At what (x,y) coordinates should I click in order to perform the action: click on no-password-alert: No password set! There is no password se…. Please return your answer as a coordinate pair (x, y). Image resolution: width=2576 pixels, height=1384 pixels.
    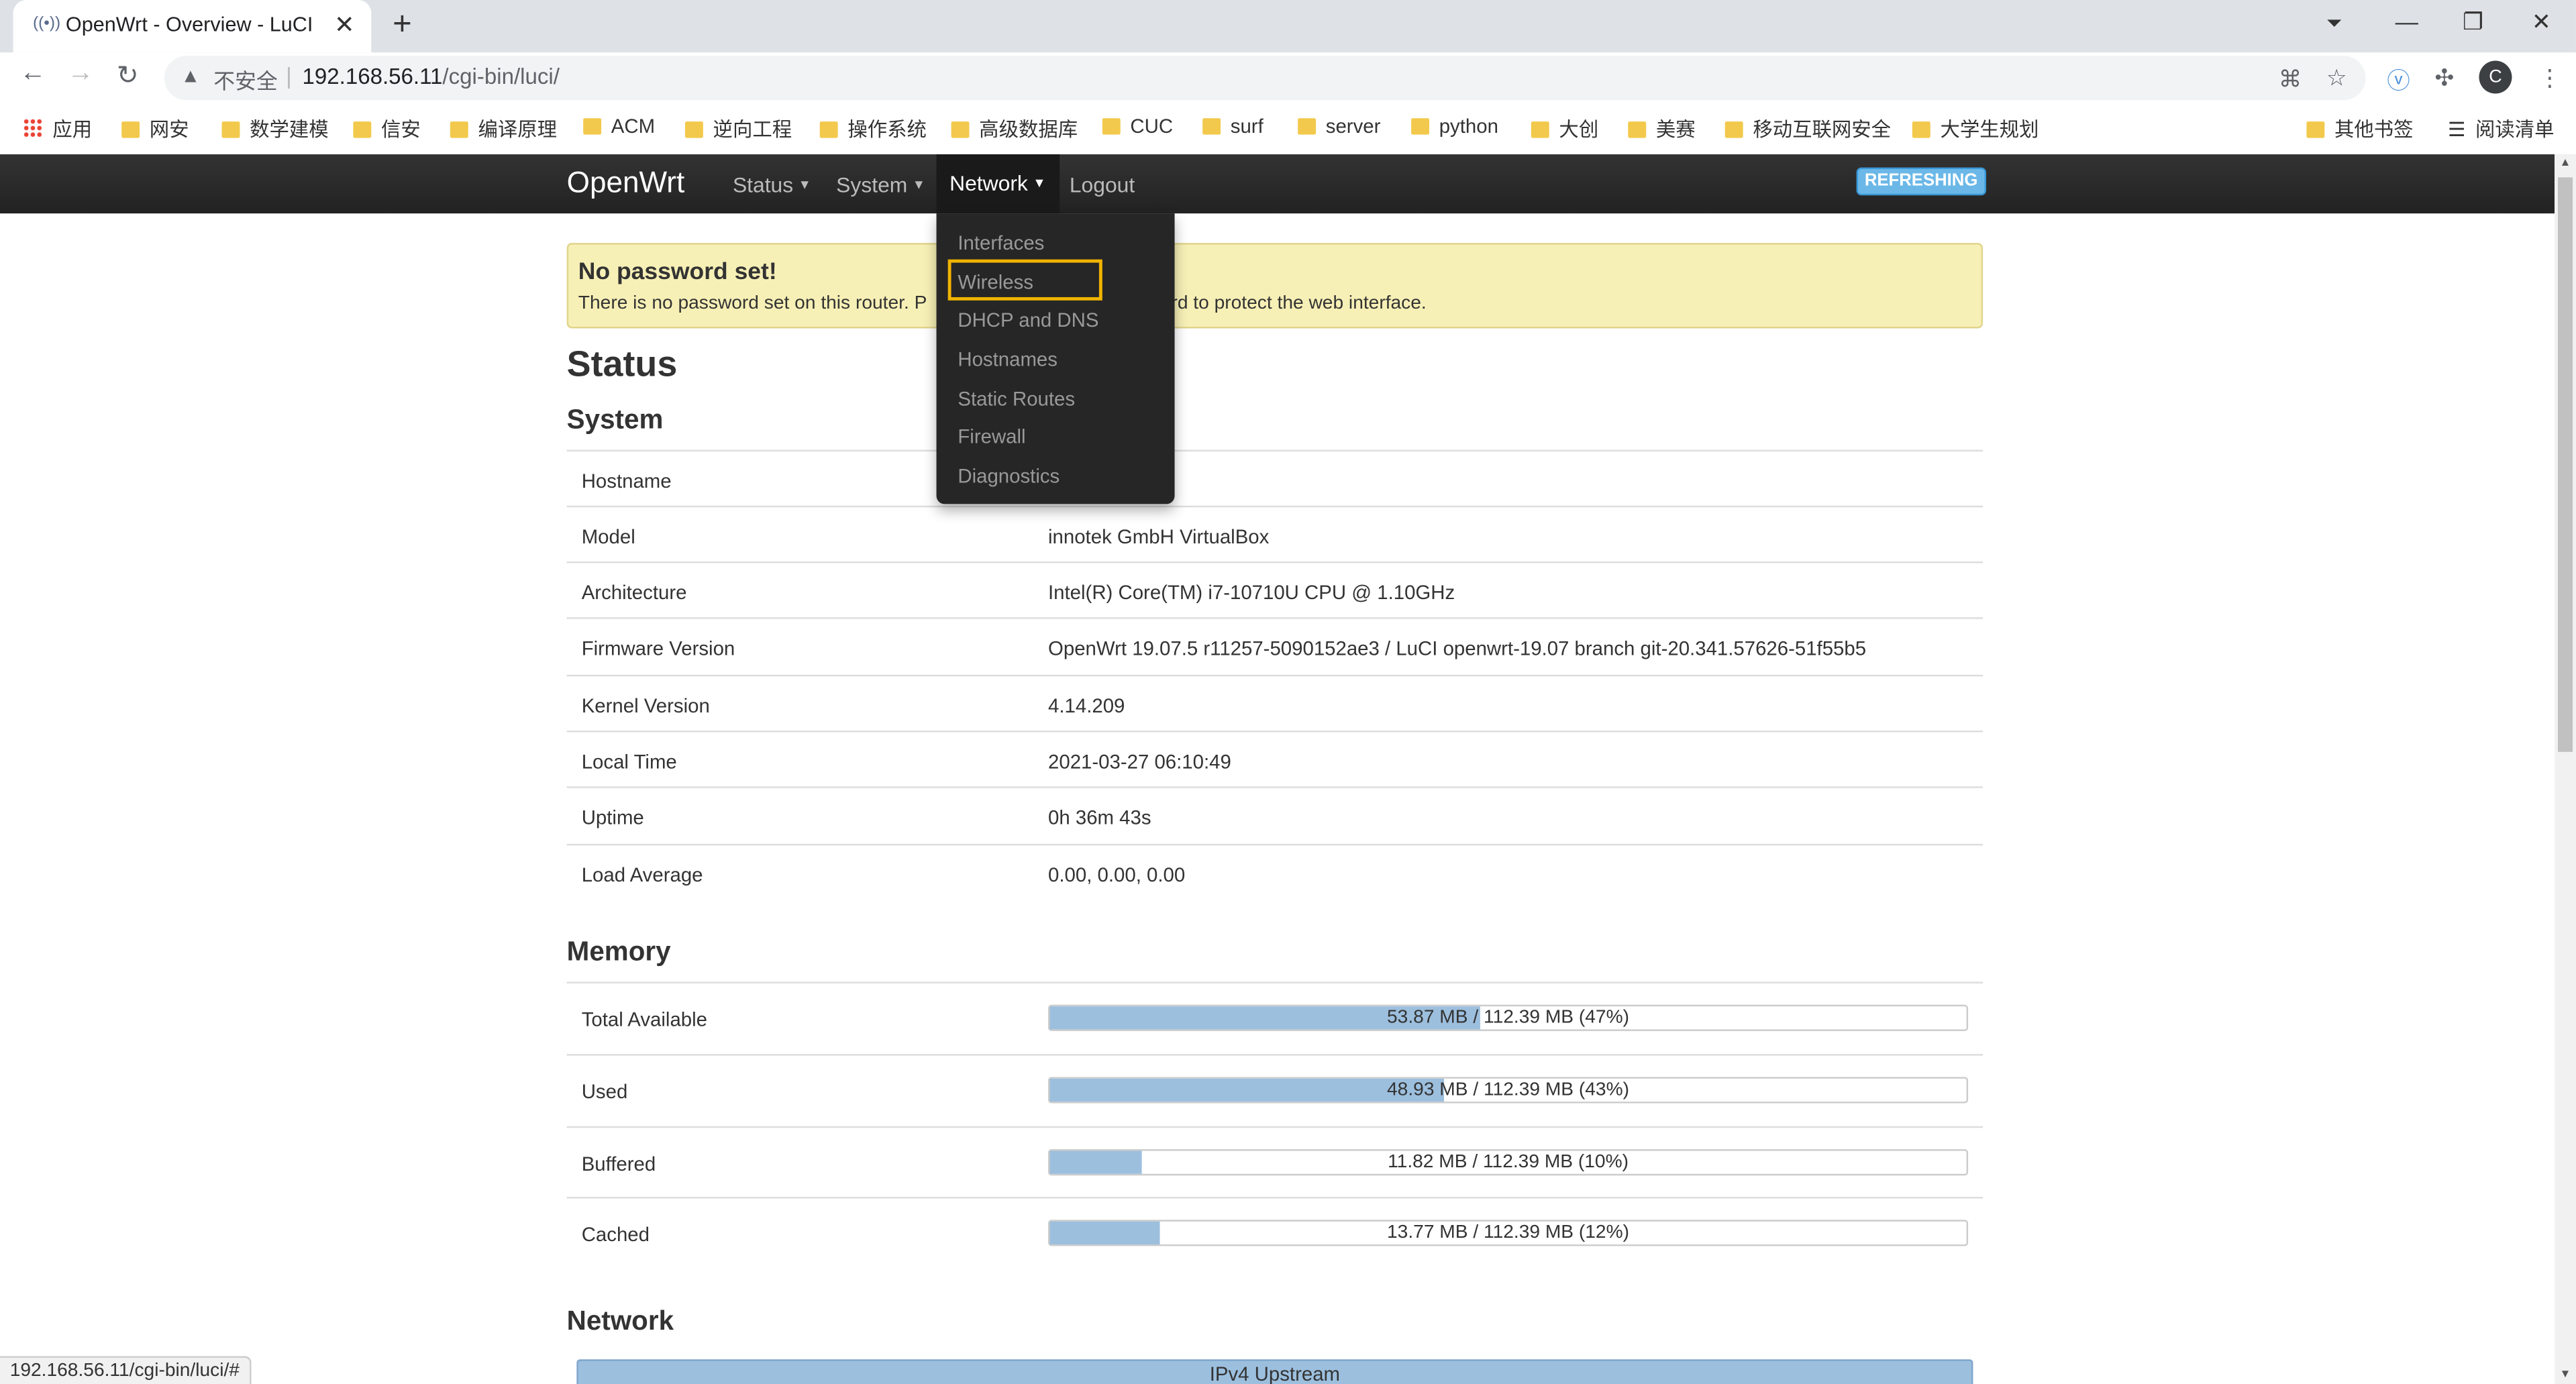
    Looking at the image, I should click on (1274, 286).